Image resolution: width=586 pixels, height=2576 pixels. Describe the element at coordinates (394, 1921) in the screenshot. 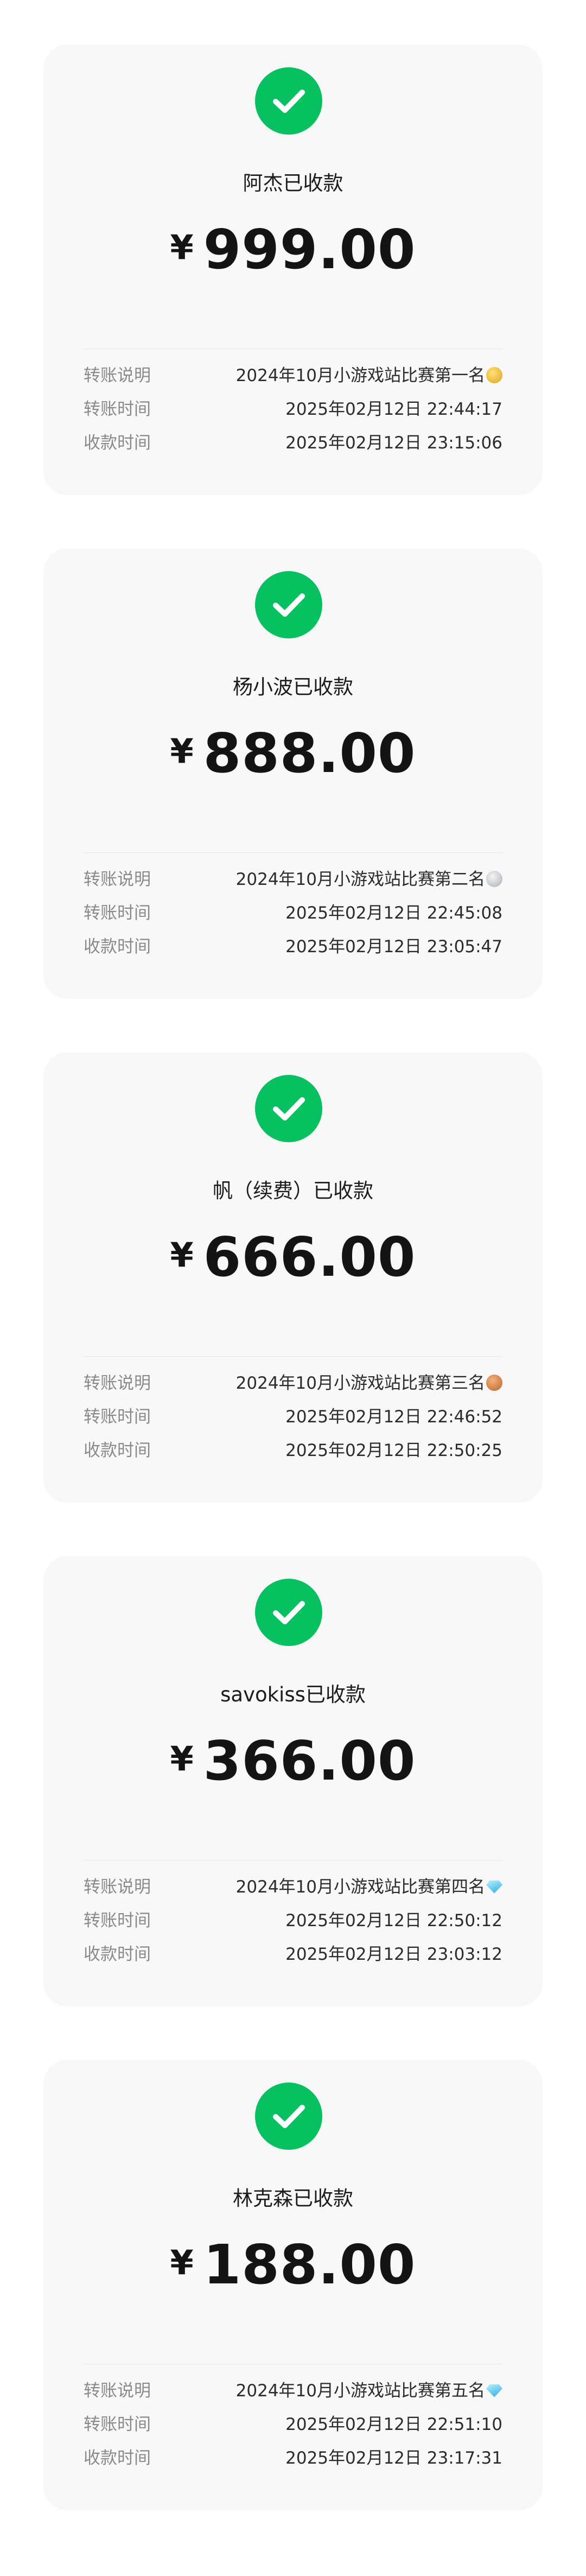

I see `transfer-time-value: 2025年02月12日 22:50:12` at that location.